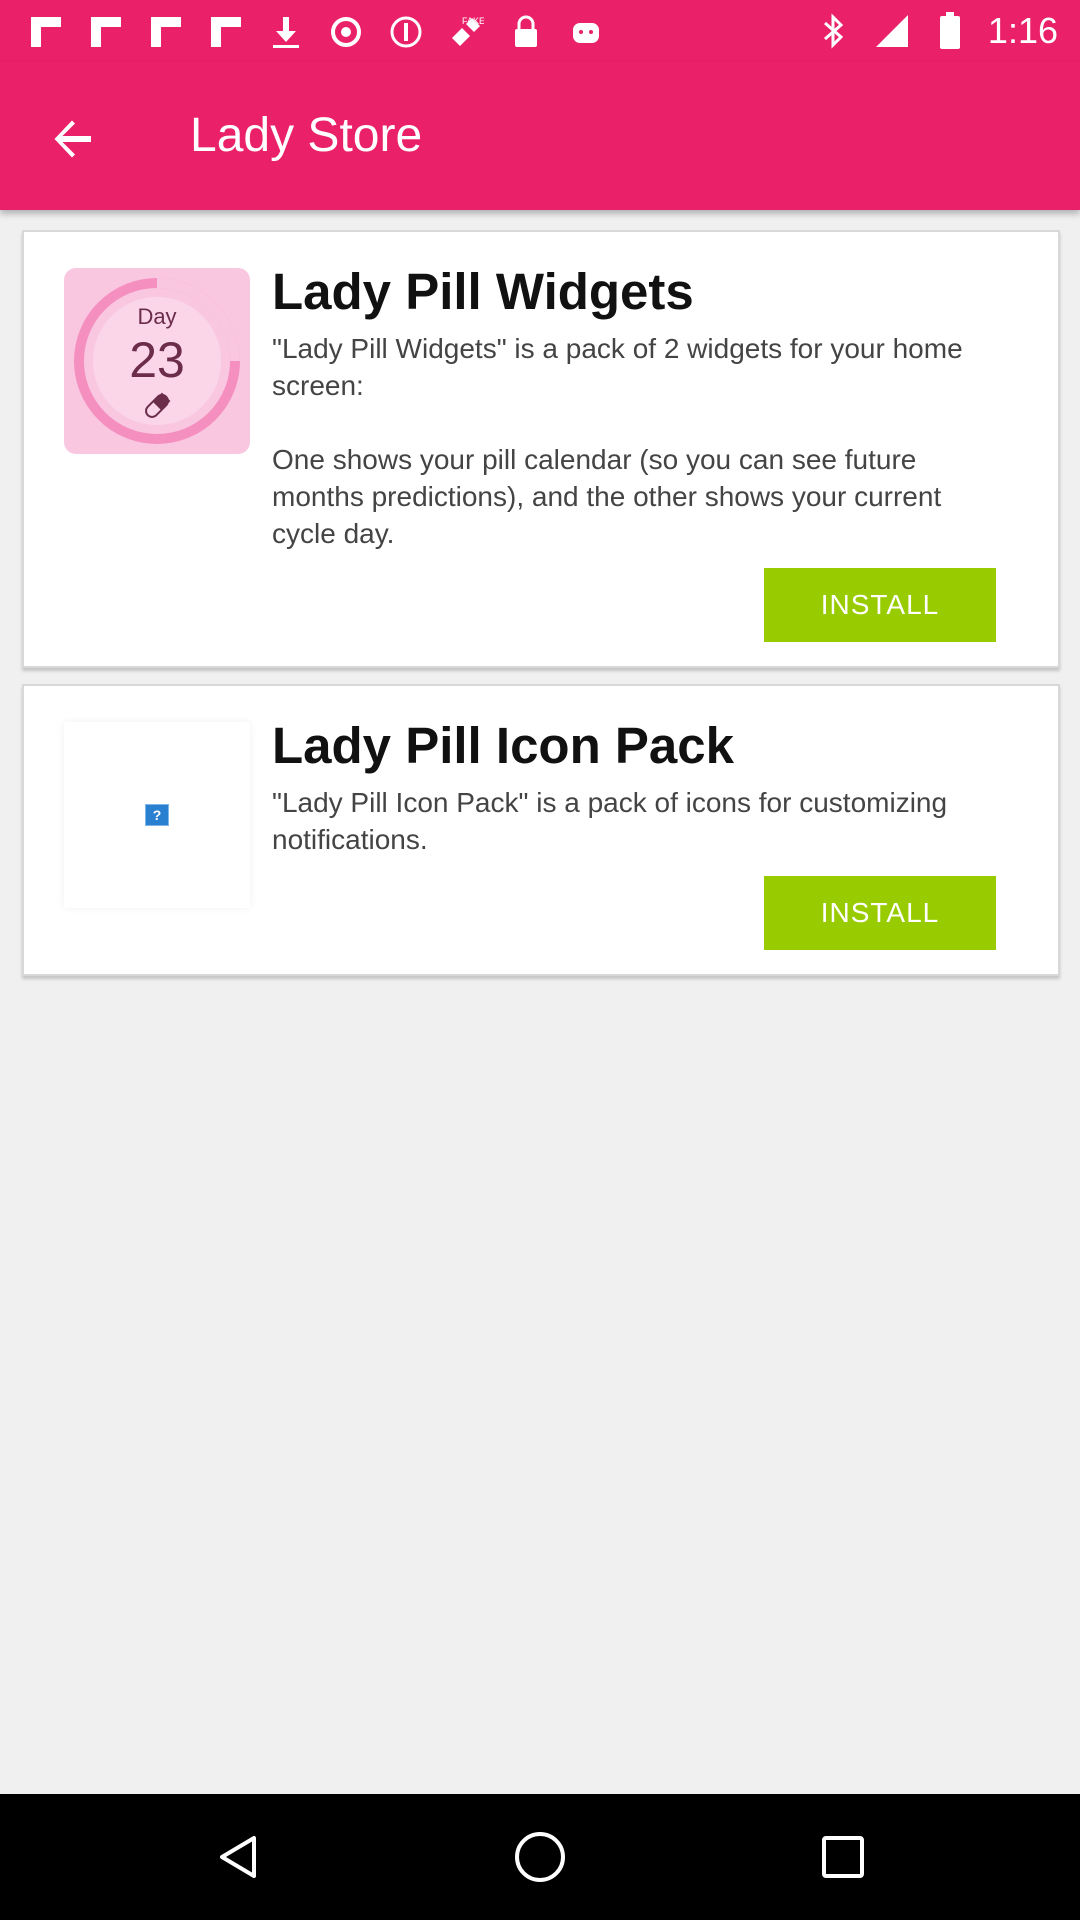  I want to click on day-counter-icon: Day 23, so click(157, 361).